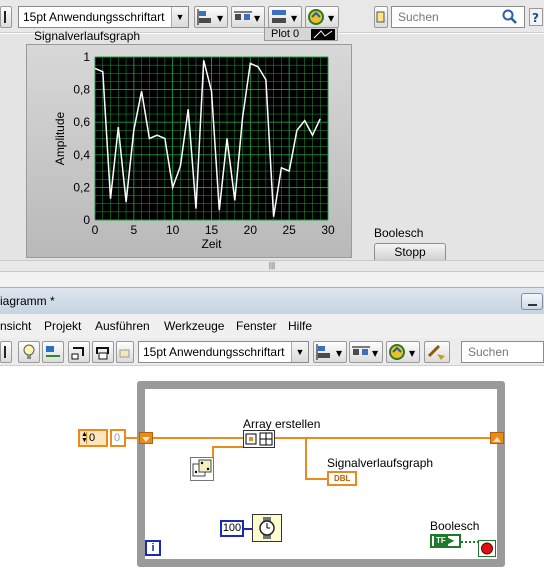 The width and height of the screenshot is (544, 588). Describe the element at coordinates (194, 326) in the screenshot. I see `menu-tools: Werkzeuge` at that location.